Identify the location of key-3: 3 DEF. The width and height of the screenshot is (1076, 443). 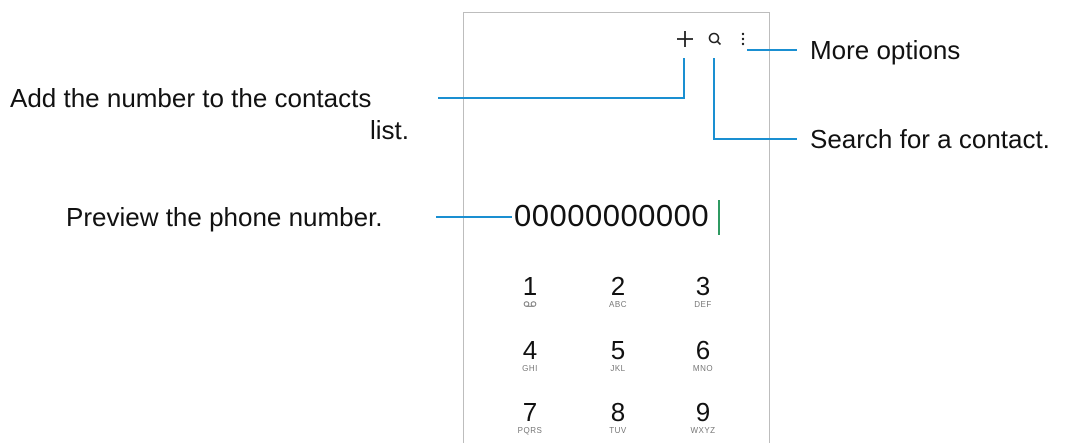
(703, 291).